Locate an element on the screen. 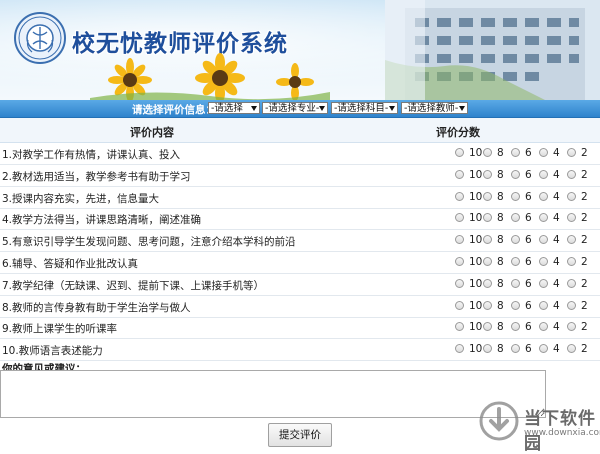  filter-select-major: -请选择专业- is located at coordinates (295, 108).